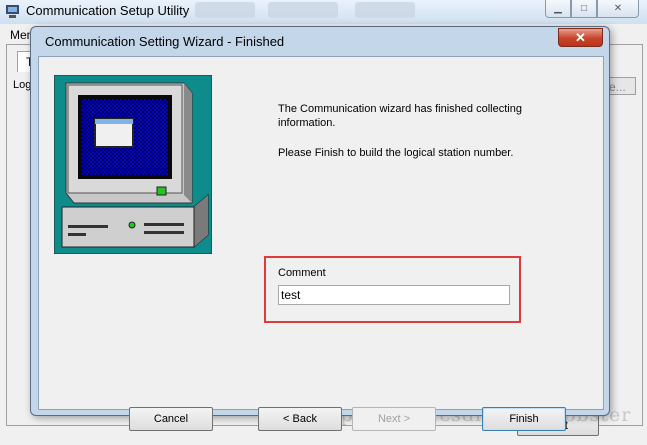 The image size is (647, 445). I want to click on minimize-button: ▁, so click(558, 9).